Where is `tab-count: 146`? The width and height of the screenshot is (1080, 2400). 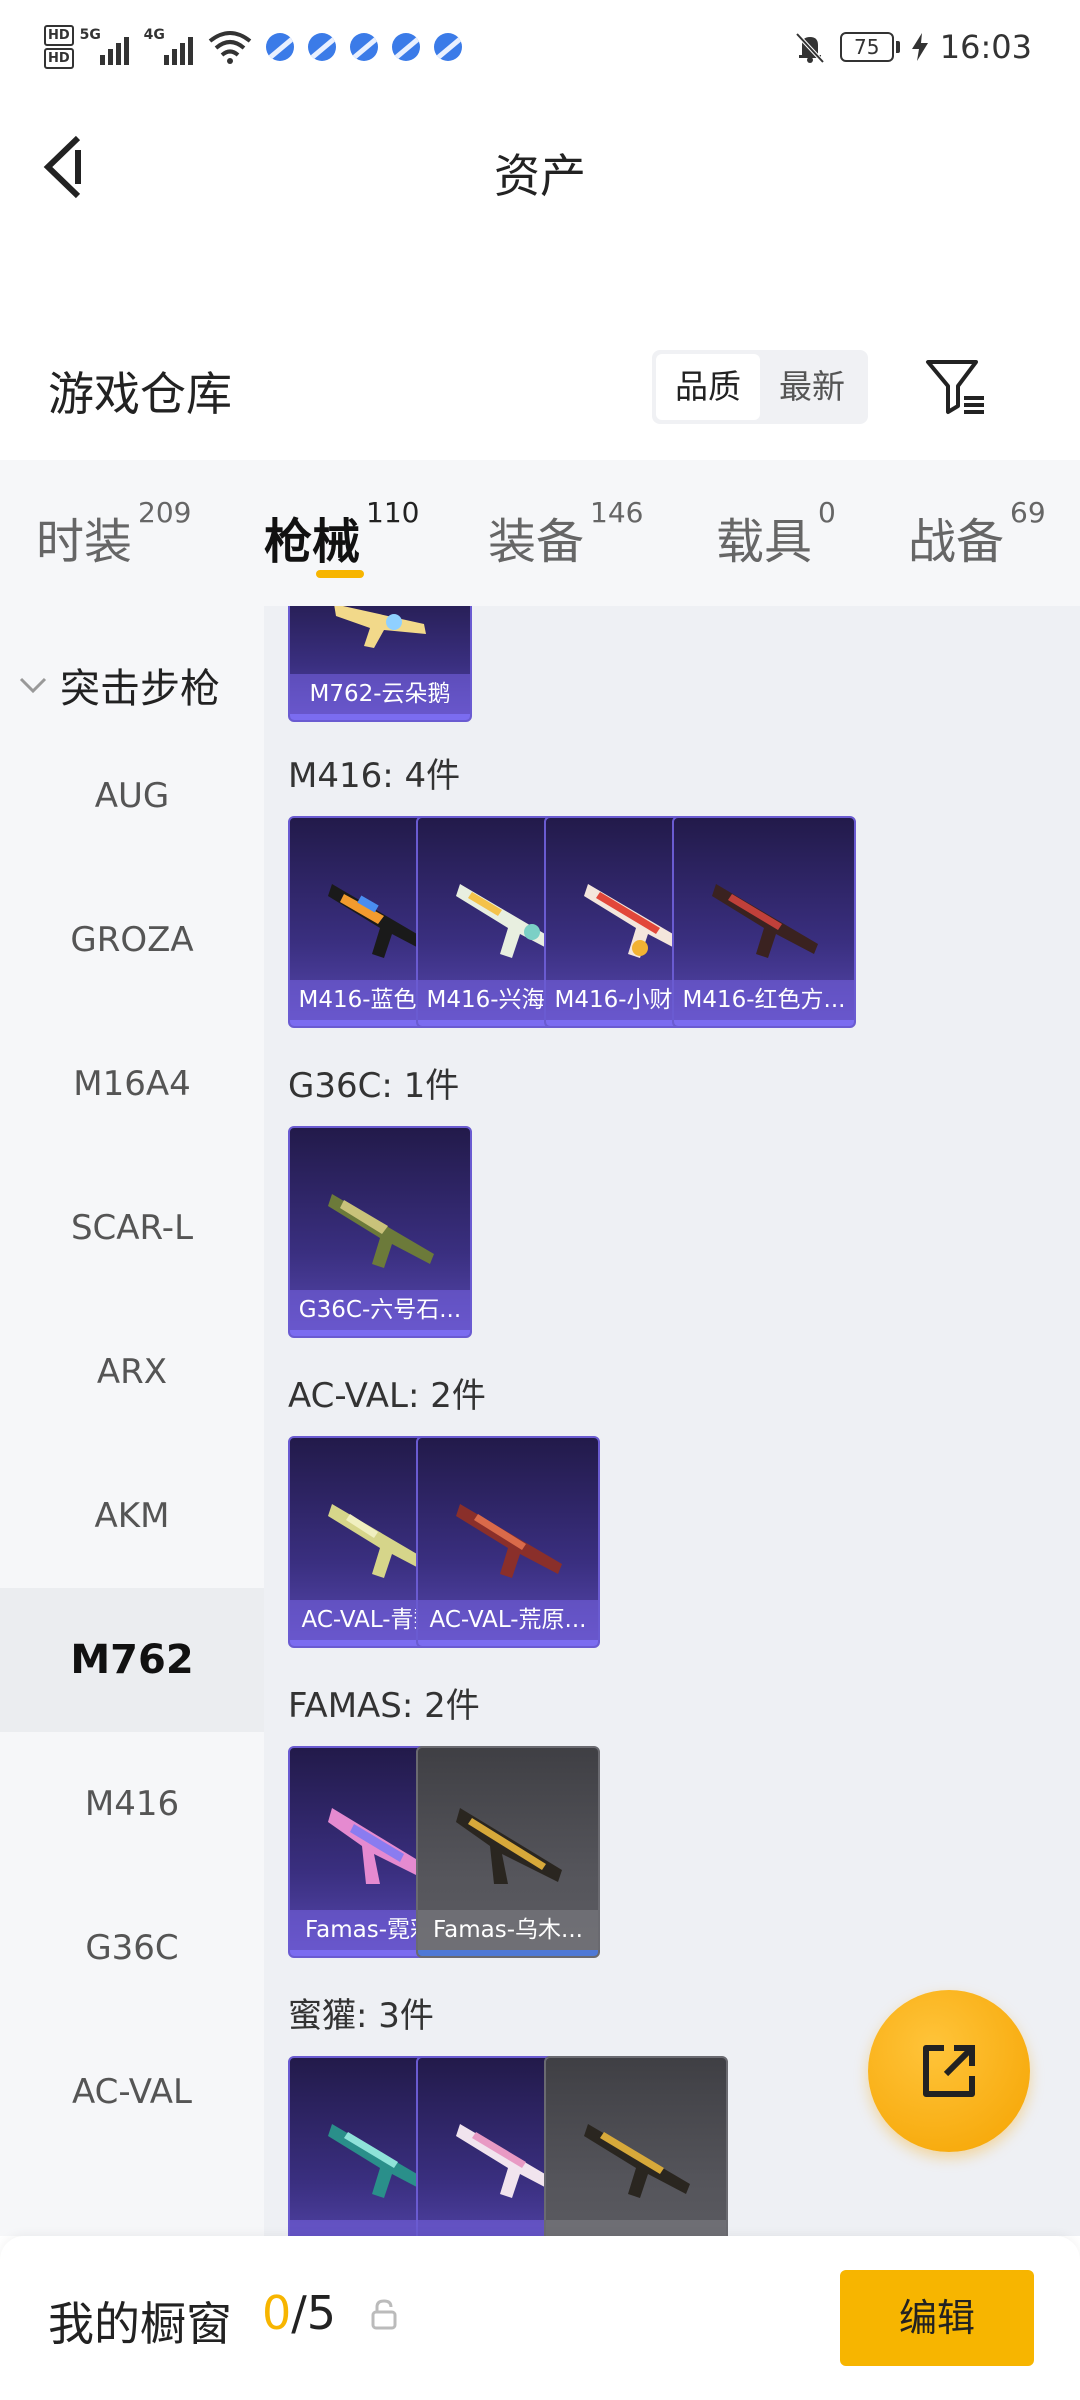
tab-count: 146 is located at coordinates (617, 512).